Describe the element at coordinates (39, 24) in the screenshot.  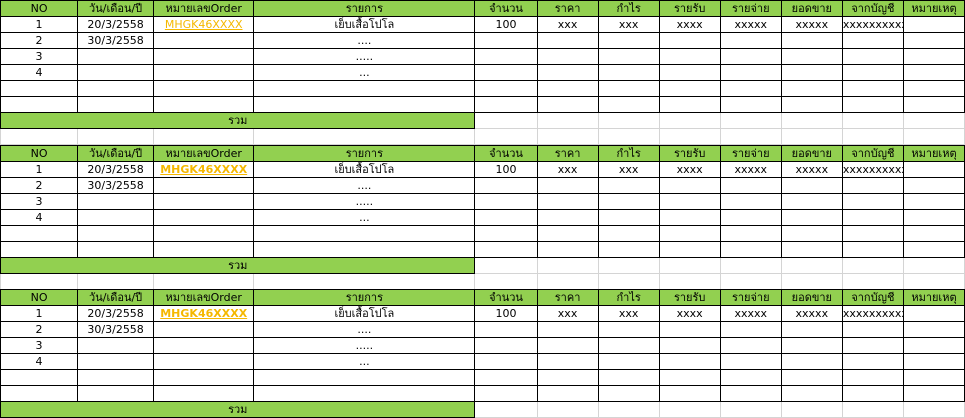
I see `cell-no: 1` at that location.